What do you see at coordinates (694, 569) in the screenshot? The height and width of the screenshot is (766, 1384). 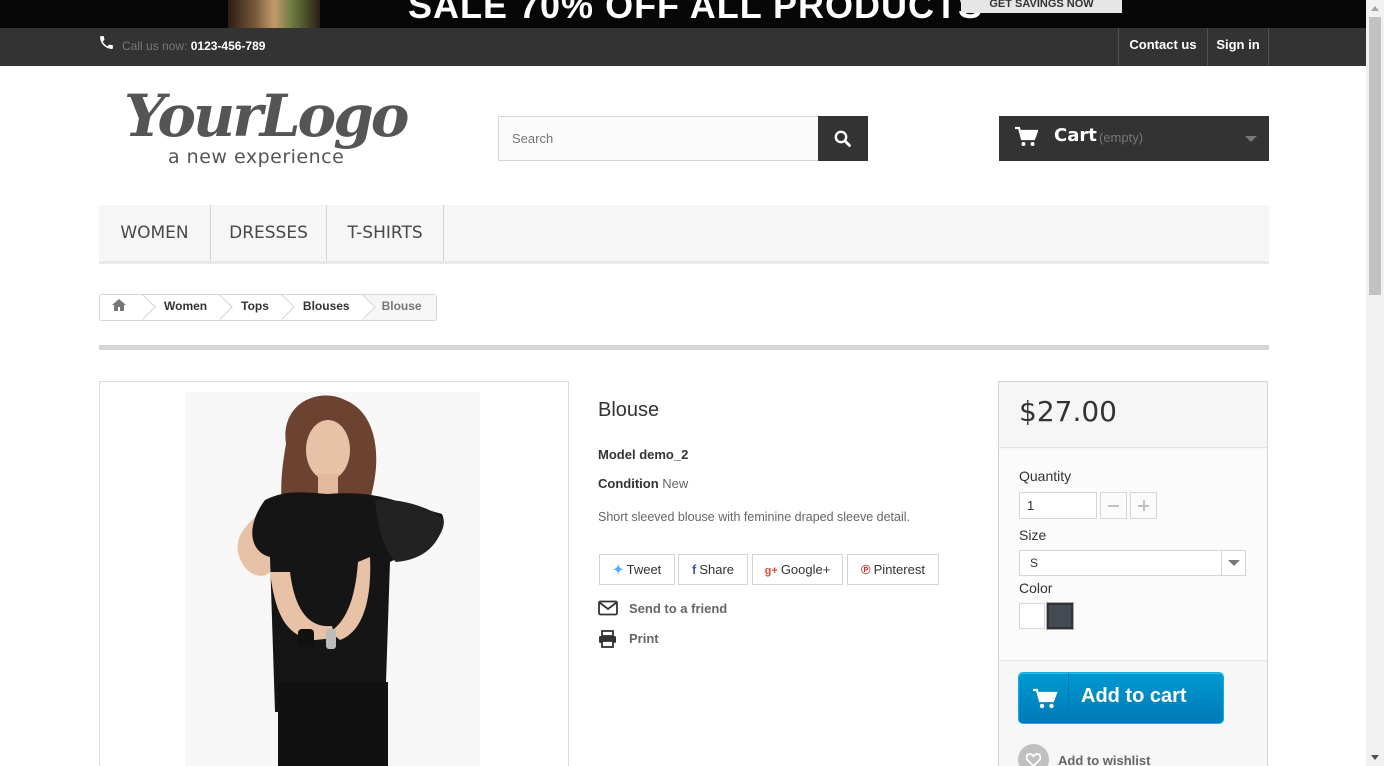 I see `facebook-icon: f` at bounding box center [694, 569].